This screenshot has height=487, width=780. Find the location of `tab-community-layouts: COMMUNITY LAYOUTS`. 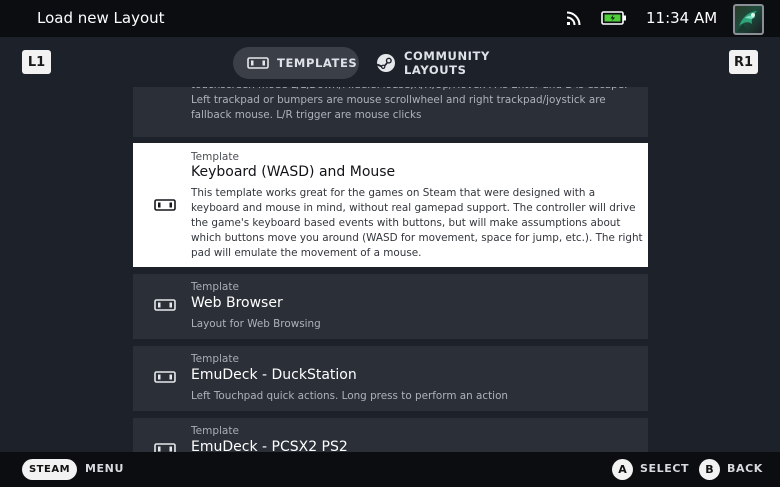

tab-community-layouts: COMMUNITY LAYOUTS is located at coordinates (457, 63).